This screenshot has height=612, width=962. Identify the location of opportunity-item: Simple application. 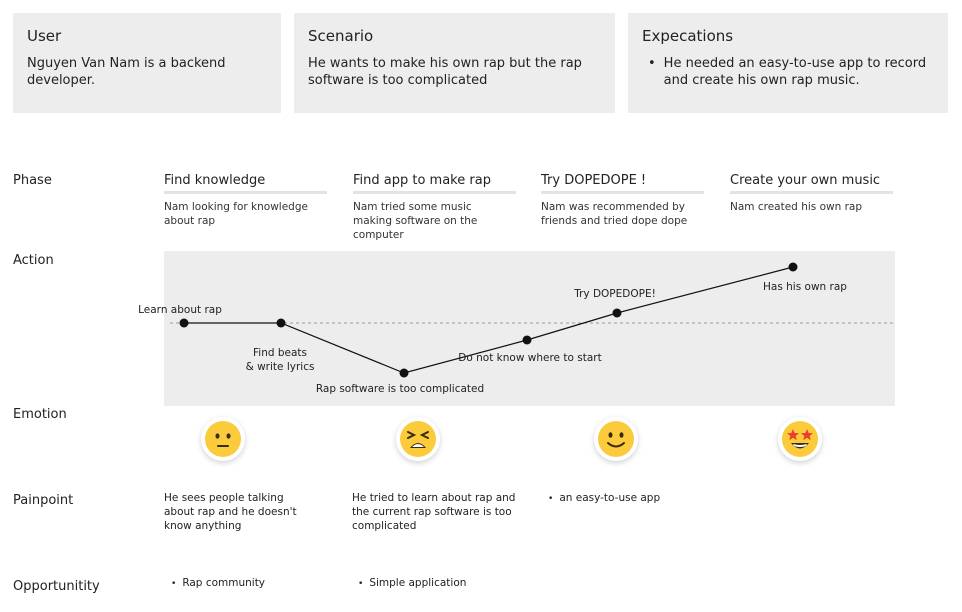
(412, 583).